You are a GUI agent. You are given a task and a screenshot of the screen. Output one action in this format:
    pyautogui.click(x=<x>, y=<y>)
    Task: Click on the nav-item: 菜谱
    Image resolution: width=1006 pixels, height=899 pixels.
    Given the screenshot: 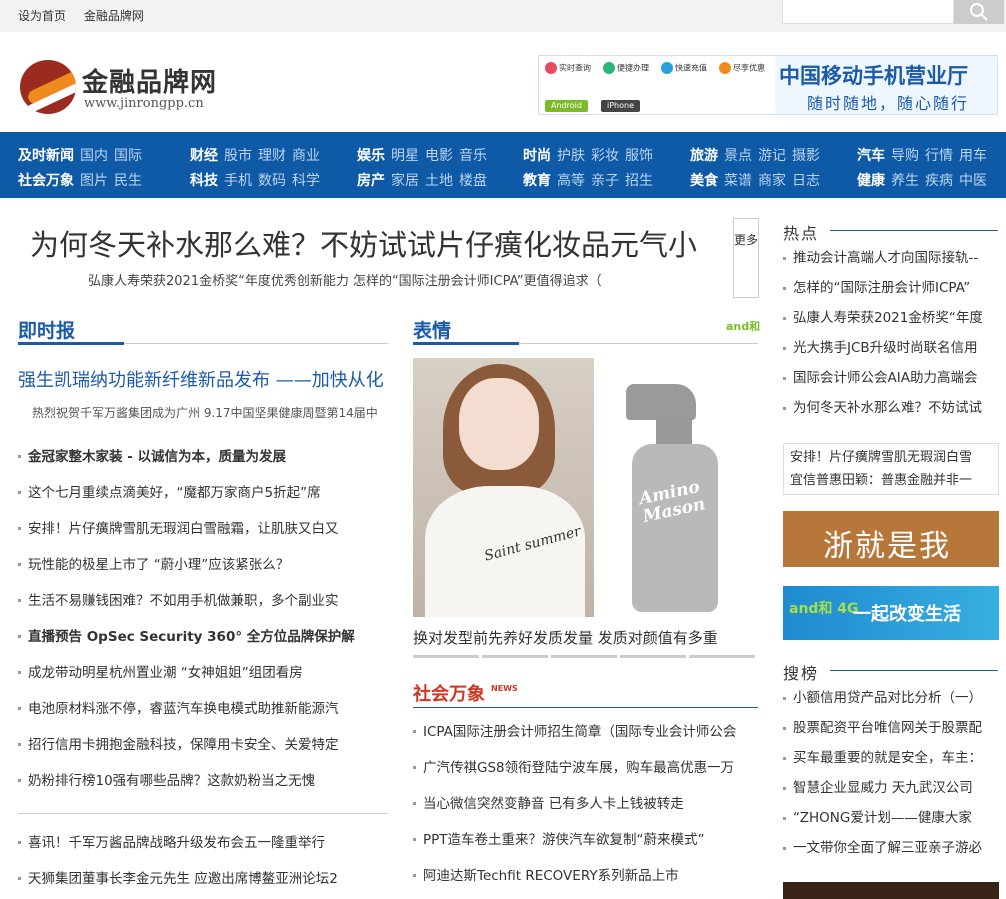 What is the action you would take?
    pyautogui.click(x=738, y=181)
    